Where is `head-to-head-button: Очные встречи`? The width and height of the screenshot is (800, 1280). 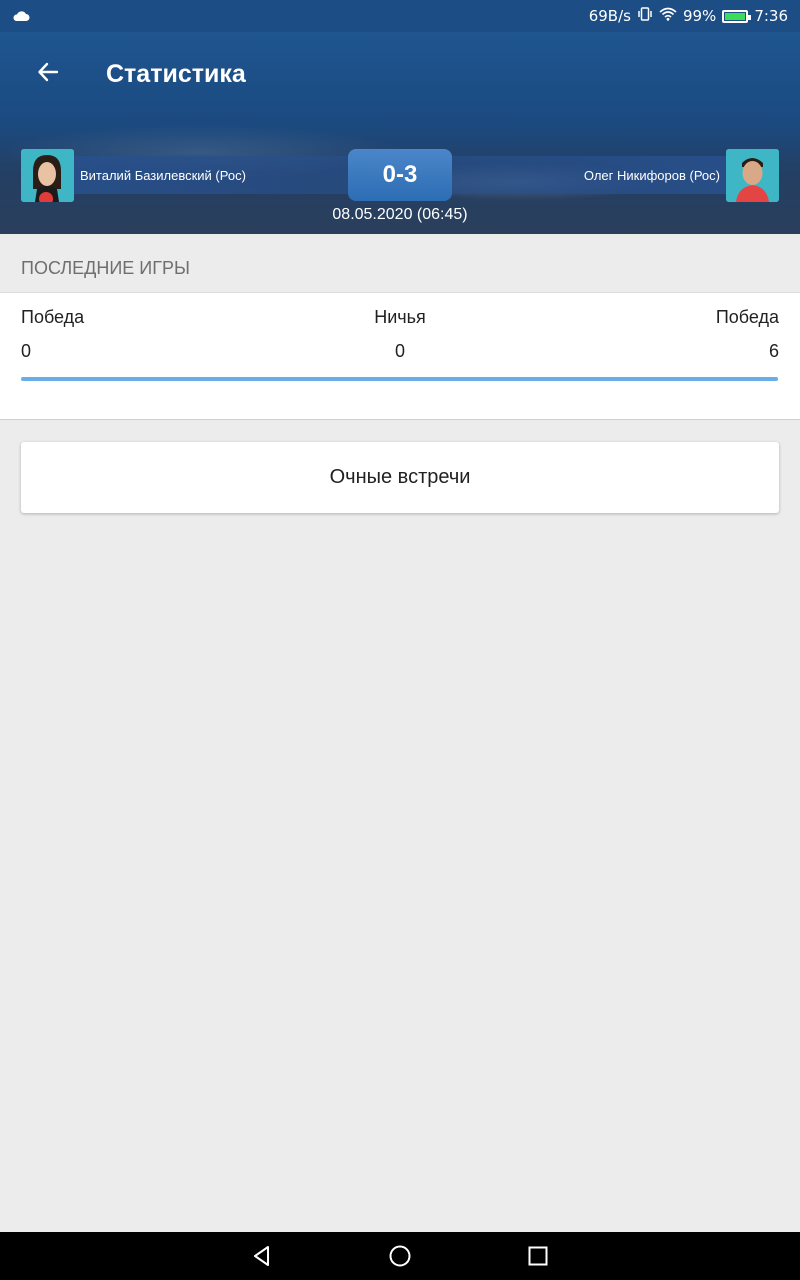
head-to-head-button: Очные встречи is located at coordinates (400, 477).